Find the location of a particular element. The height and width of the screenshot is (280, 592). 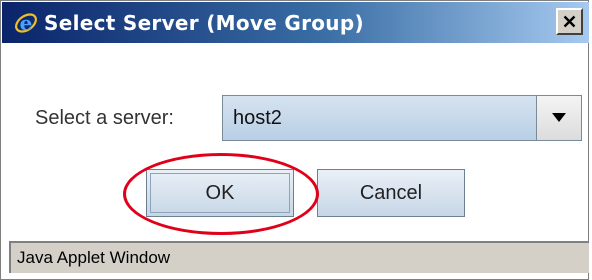

cancel-button-label: Cancel is located at coordinates (391, 192).